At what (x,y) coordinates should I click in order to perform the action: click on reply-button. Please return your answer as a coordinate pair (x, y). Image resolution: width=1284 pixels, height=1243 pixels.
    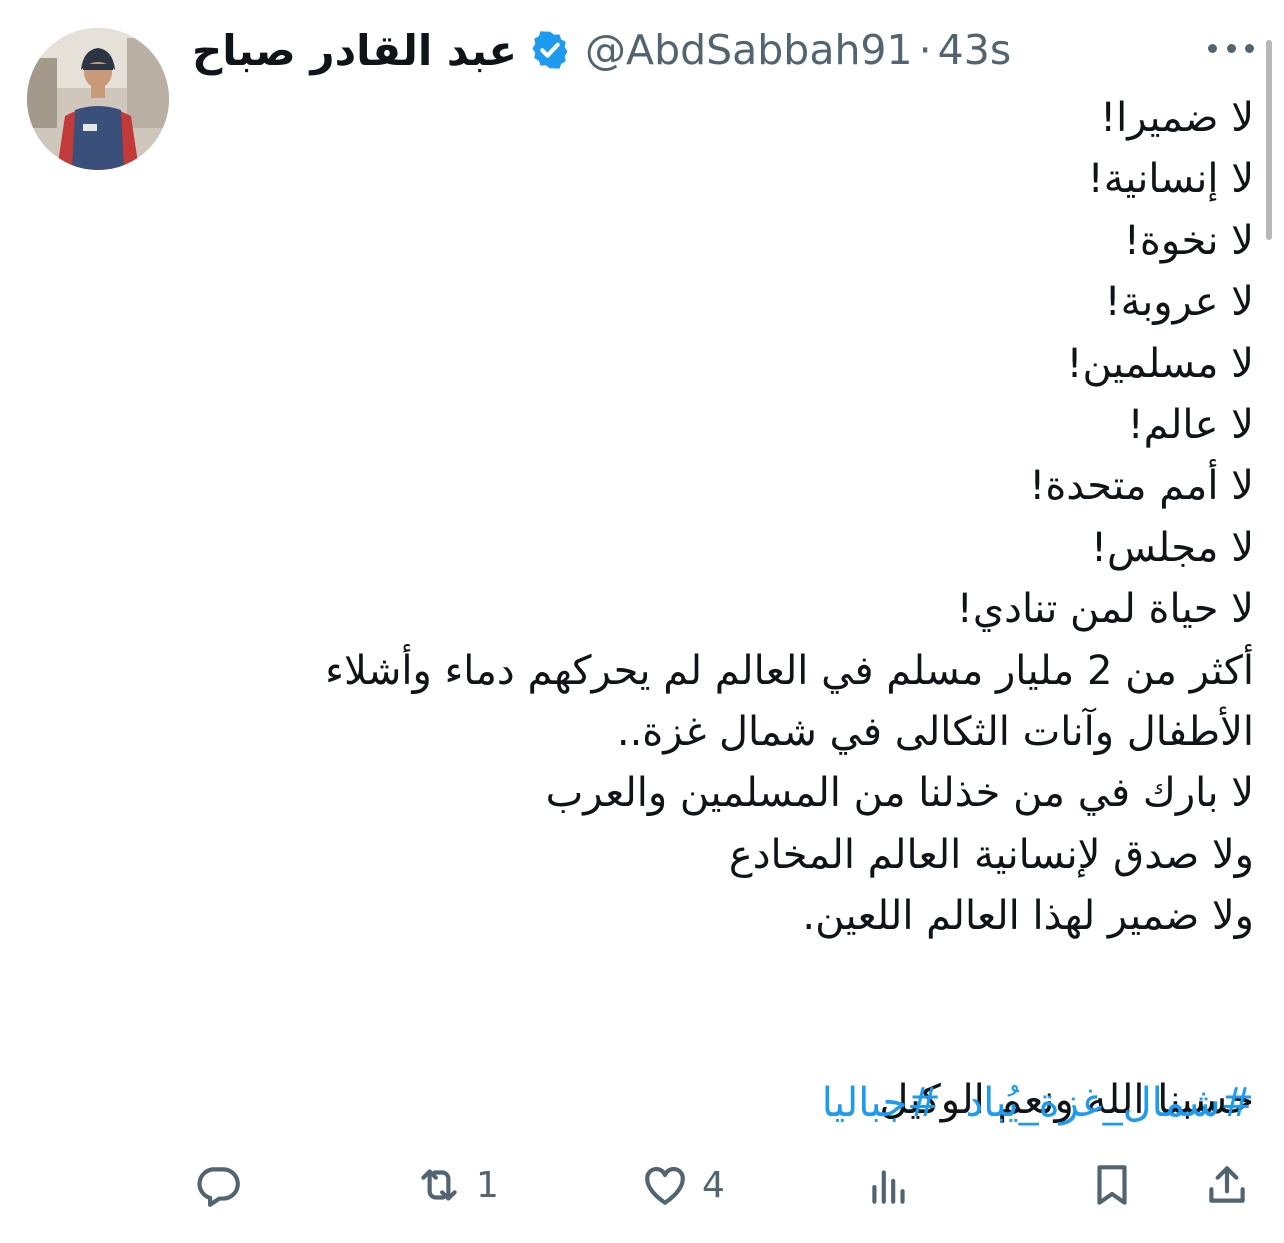
    Looking at the image, I should click on (224, 1185).